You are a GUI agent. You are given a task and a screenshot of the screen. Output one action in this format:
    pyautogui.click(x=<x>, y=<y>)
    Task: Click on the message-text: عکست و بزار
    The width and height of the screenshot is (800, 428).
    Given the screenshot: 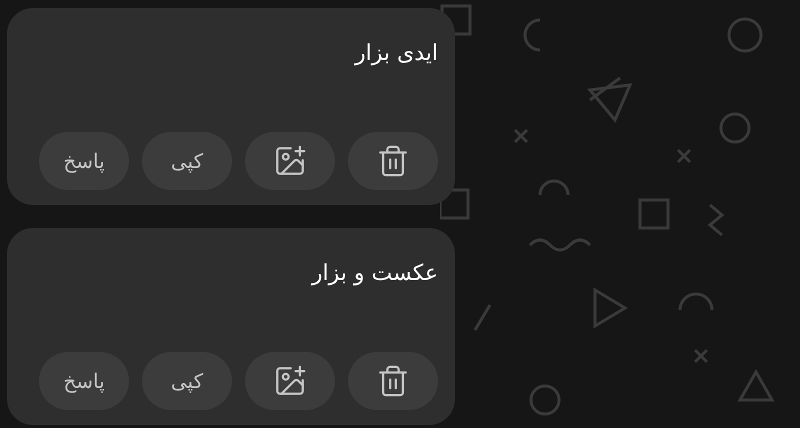 What is the action you would take?
    pyautogui.click(x=375, y=274)
    